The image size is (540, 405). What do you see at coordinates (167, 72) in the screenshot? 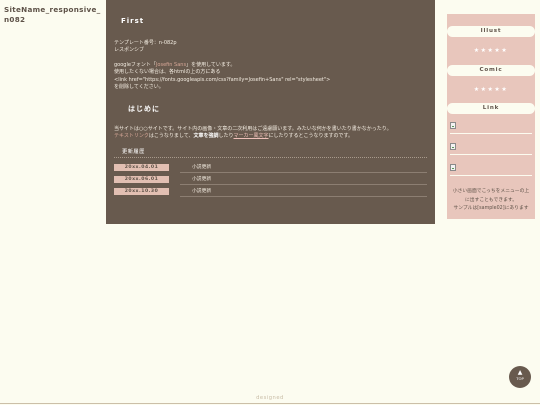
I see `font-note-1: 使用したくない場合は、各htmlの上の方にある` at bounding box center [167, 72].